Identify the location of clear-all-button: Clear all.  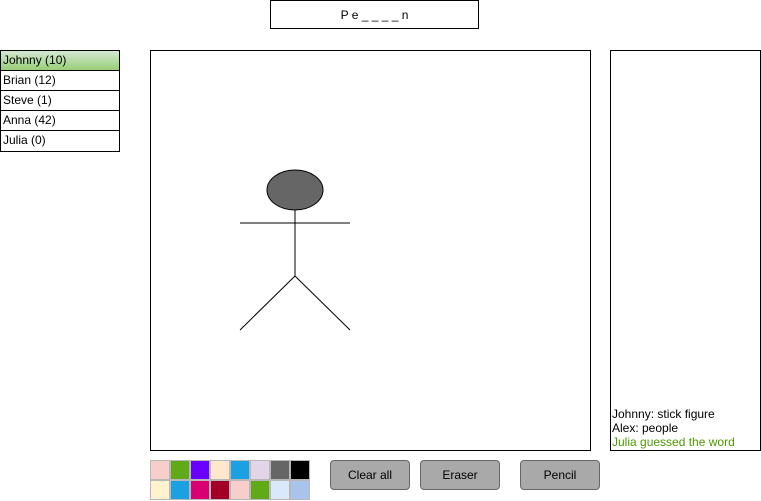
(370, 475).